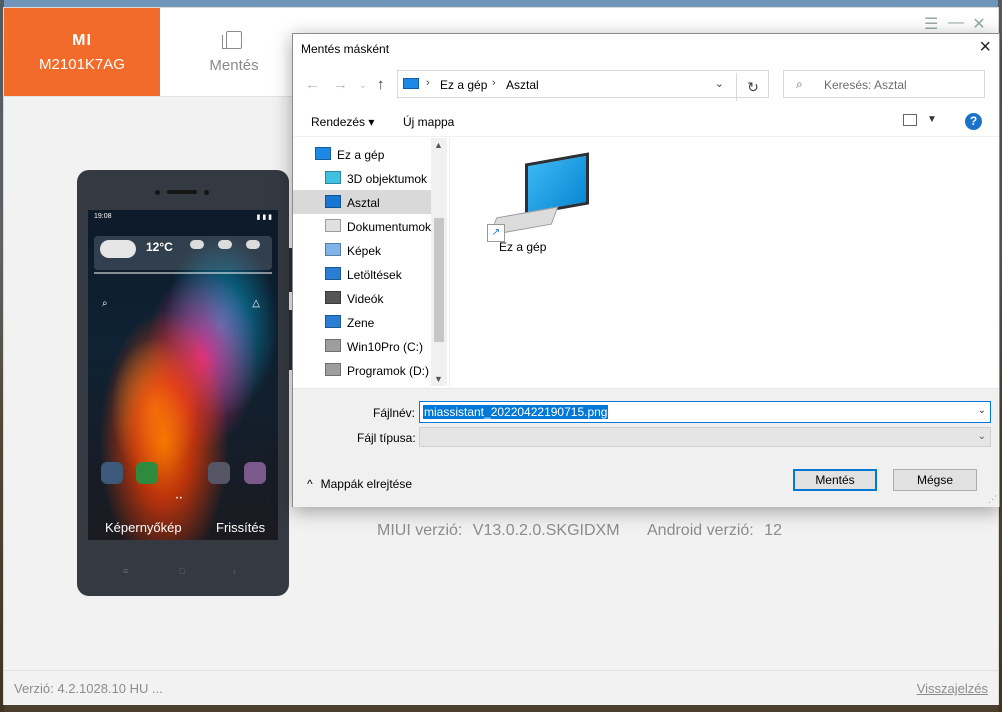 This screenshot has width=1002, height=712. I want to click on filename-input: miassistant_20220422190715.png ⌄, so click(705, 412).